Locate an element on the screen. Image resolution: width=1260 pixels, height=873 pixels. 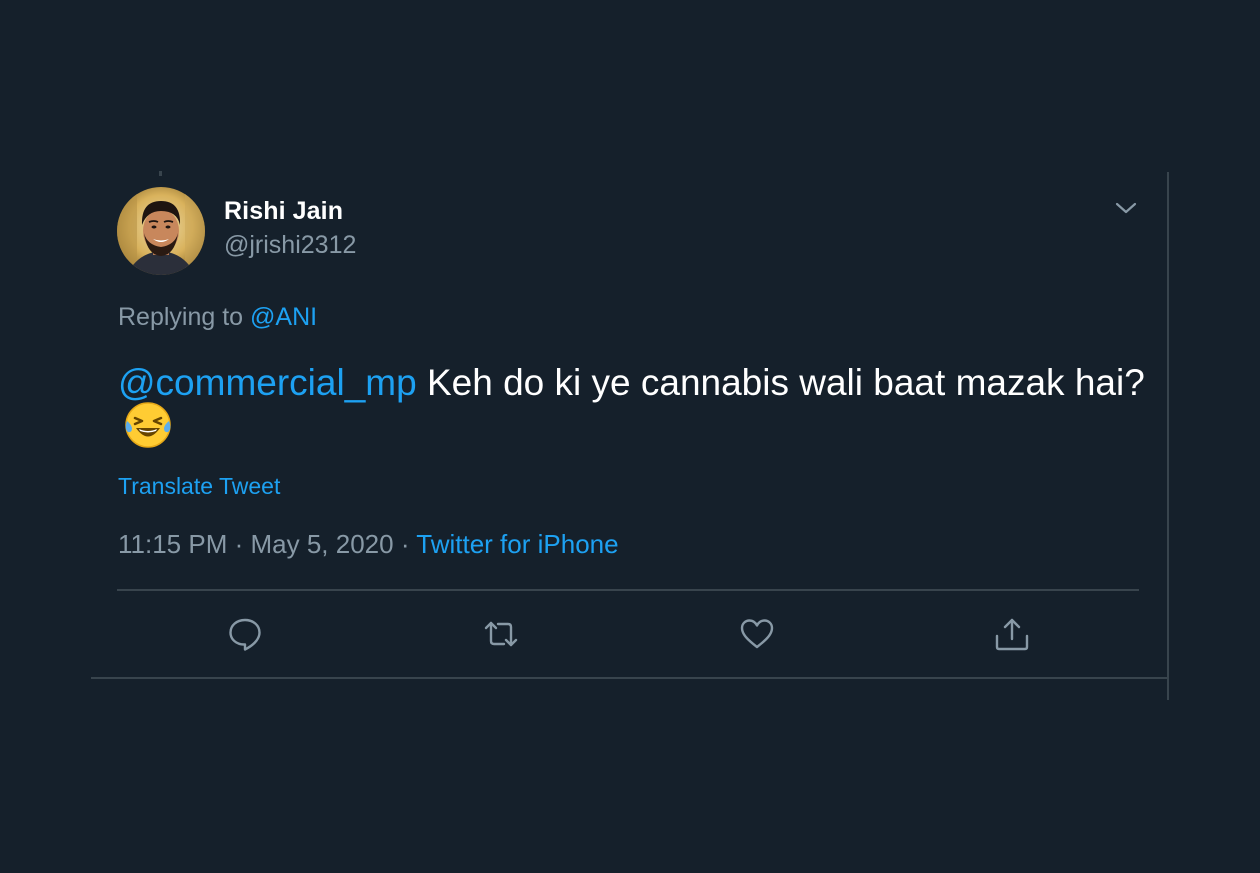
replying-to-mention: @ANI is located at coordinates (283, 317).